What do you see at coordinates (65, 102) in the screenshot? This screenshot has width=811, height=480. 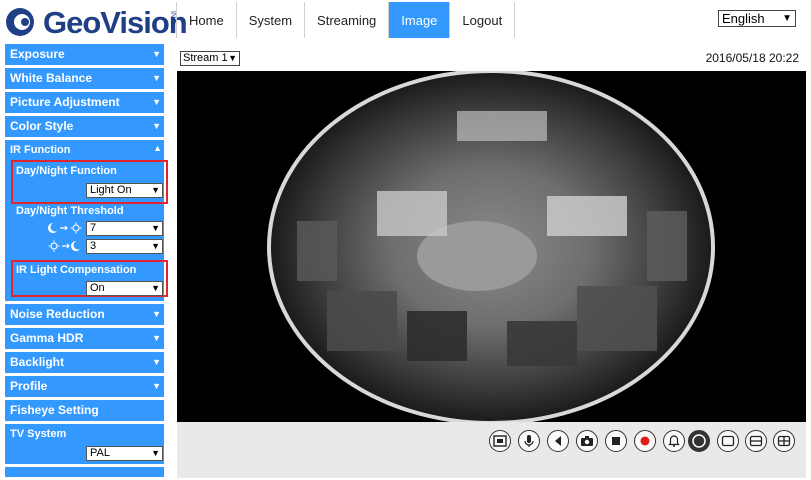 I see `section-picture-adjustment-label: Picture Adjustment` at bounding box center [65, 102].